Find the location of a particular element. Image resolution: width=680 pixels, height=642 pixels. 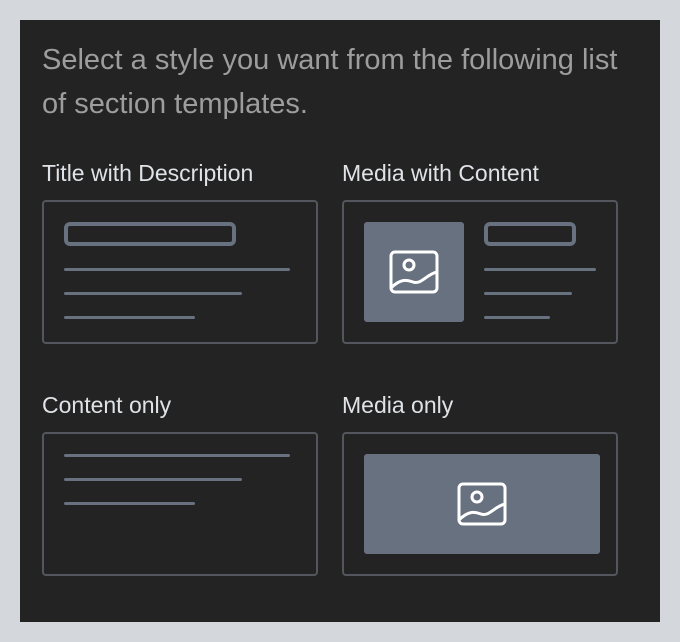

template-card-title-with-description is located at coordinates (180, 272).